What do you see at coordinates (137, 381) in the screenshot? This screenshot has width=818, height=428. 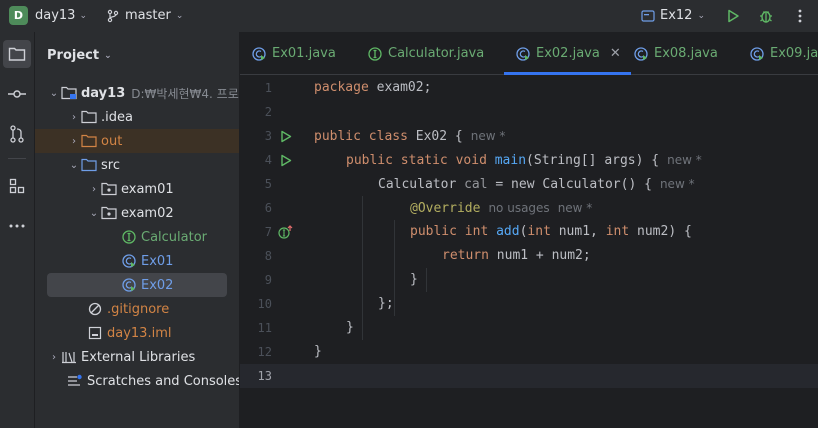 I see `tree-item-scratches: Scratches and Consoles` at bounding box center [137, 381].